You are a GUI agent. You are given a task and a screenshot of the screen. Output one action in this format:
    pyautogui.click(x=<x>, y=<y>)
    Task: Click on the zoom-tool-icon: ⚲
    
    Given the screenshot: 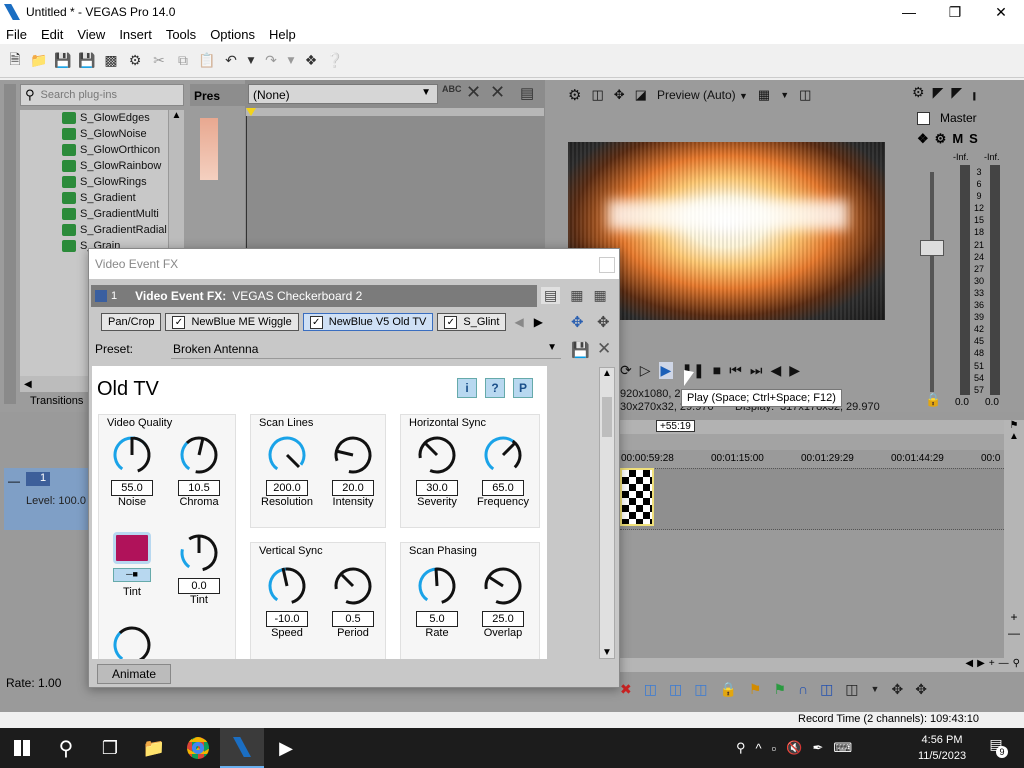 What is the action you would take?
    pyautogui.click(x=1016, y=665)
    